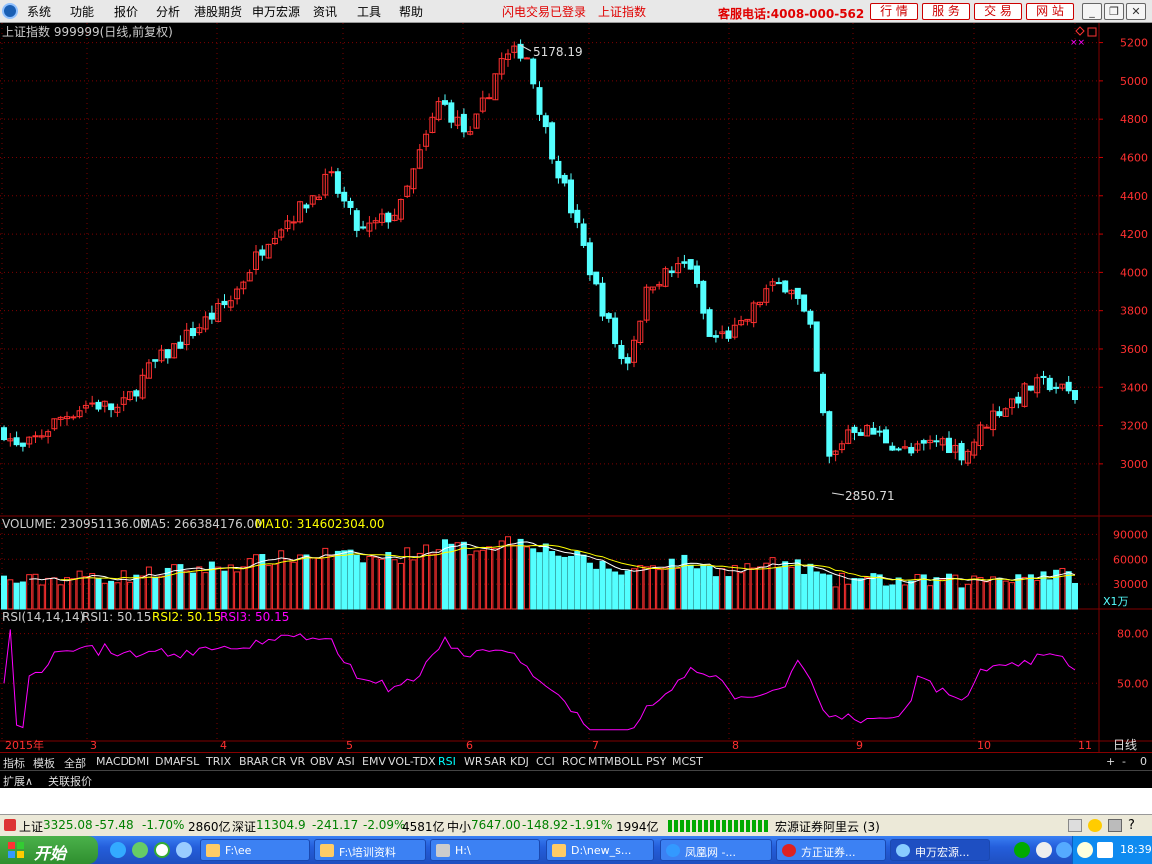 This screenshot has height=864, width=1152. Describe the element at coordinates (14, 763) in the screenshot. I see `tab-indicator: 指标` at that location.